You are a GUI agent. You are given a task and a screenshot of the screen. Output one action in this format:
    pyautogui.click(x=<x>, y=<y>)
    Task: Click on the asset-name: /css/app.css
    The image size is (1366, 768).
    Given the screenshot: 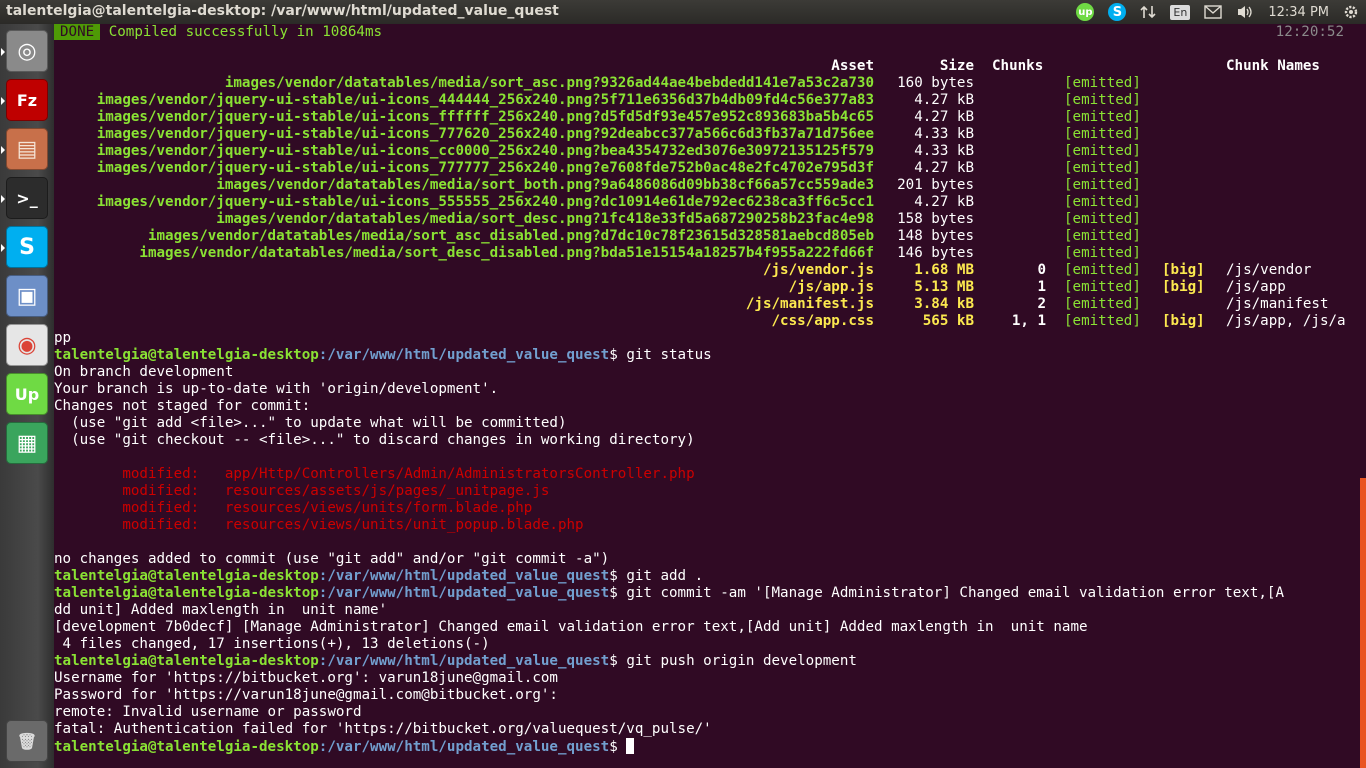 What is the action you would take?
    pyautogui.click(x=823, y=321)
    